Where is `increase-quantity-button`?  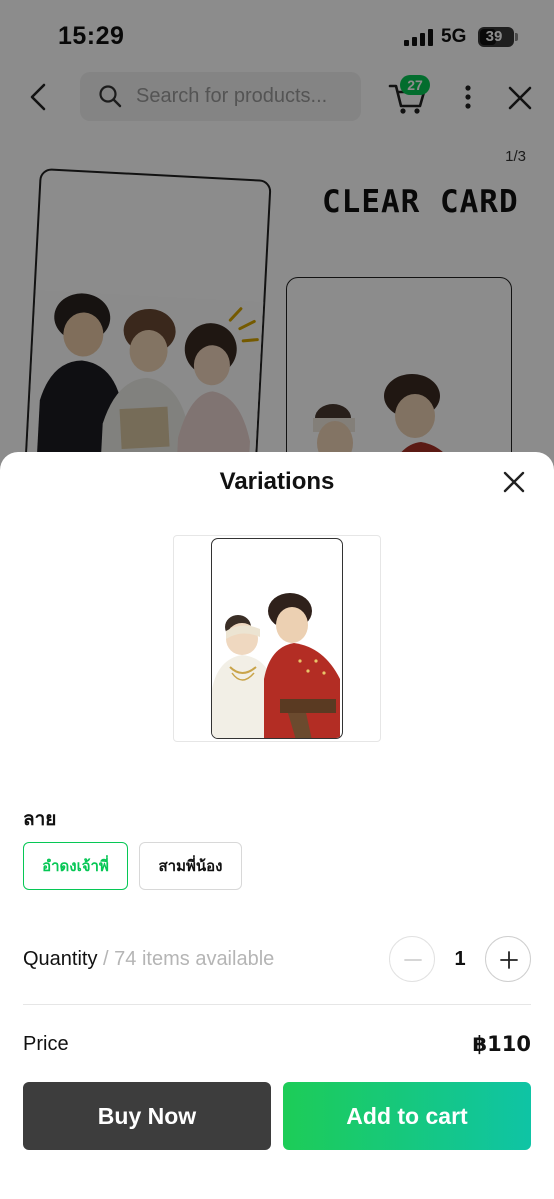
increase-quantity-button is located at coordinates (508, 959).